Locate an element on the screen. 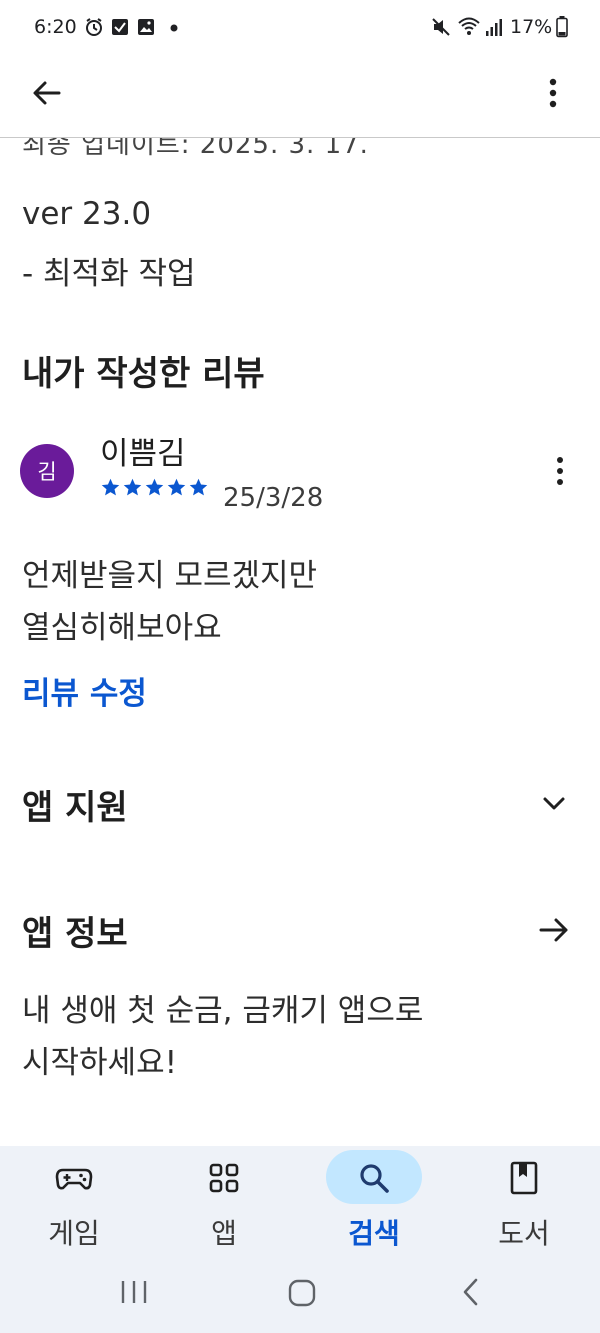 Image resolution: width=600 pixels, height=1333 pixels. chevron-down-icon is located at coordinates (554, 804).